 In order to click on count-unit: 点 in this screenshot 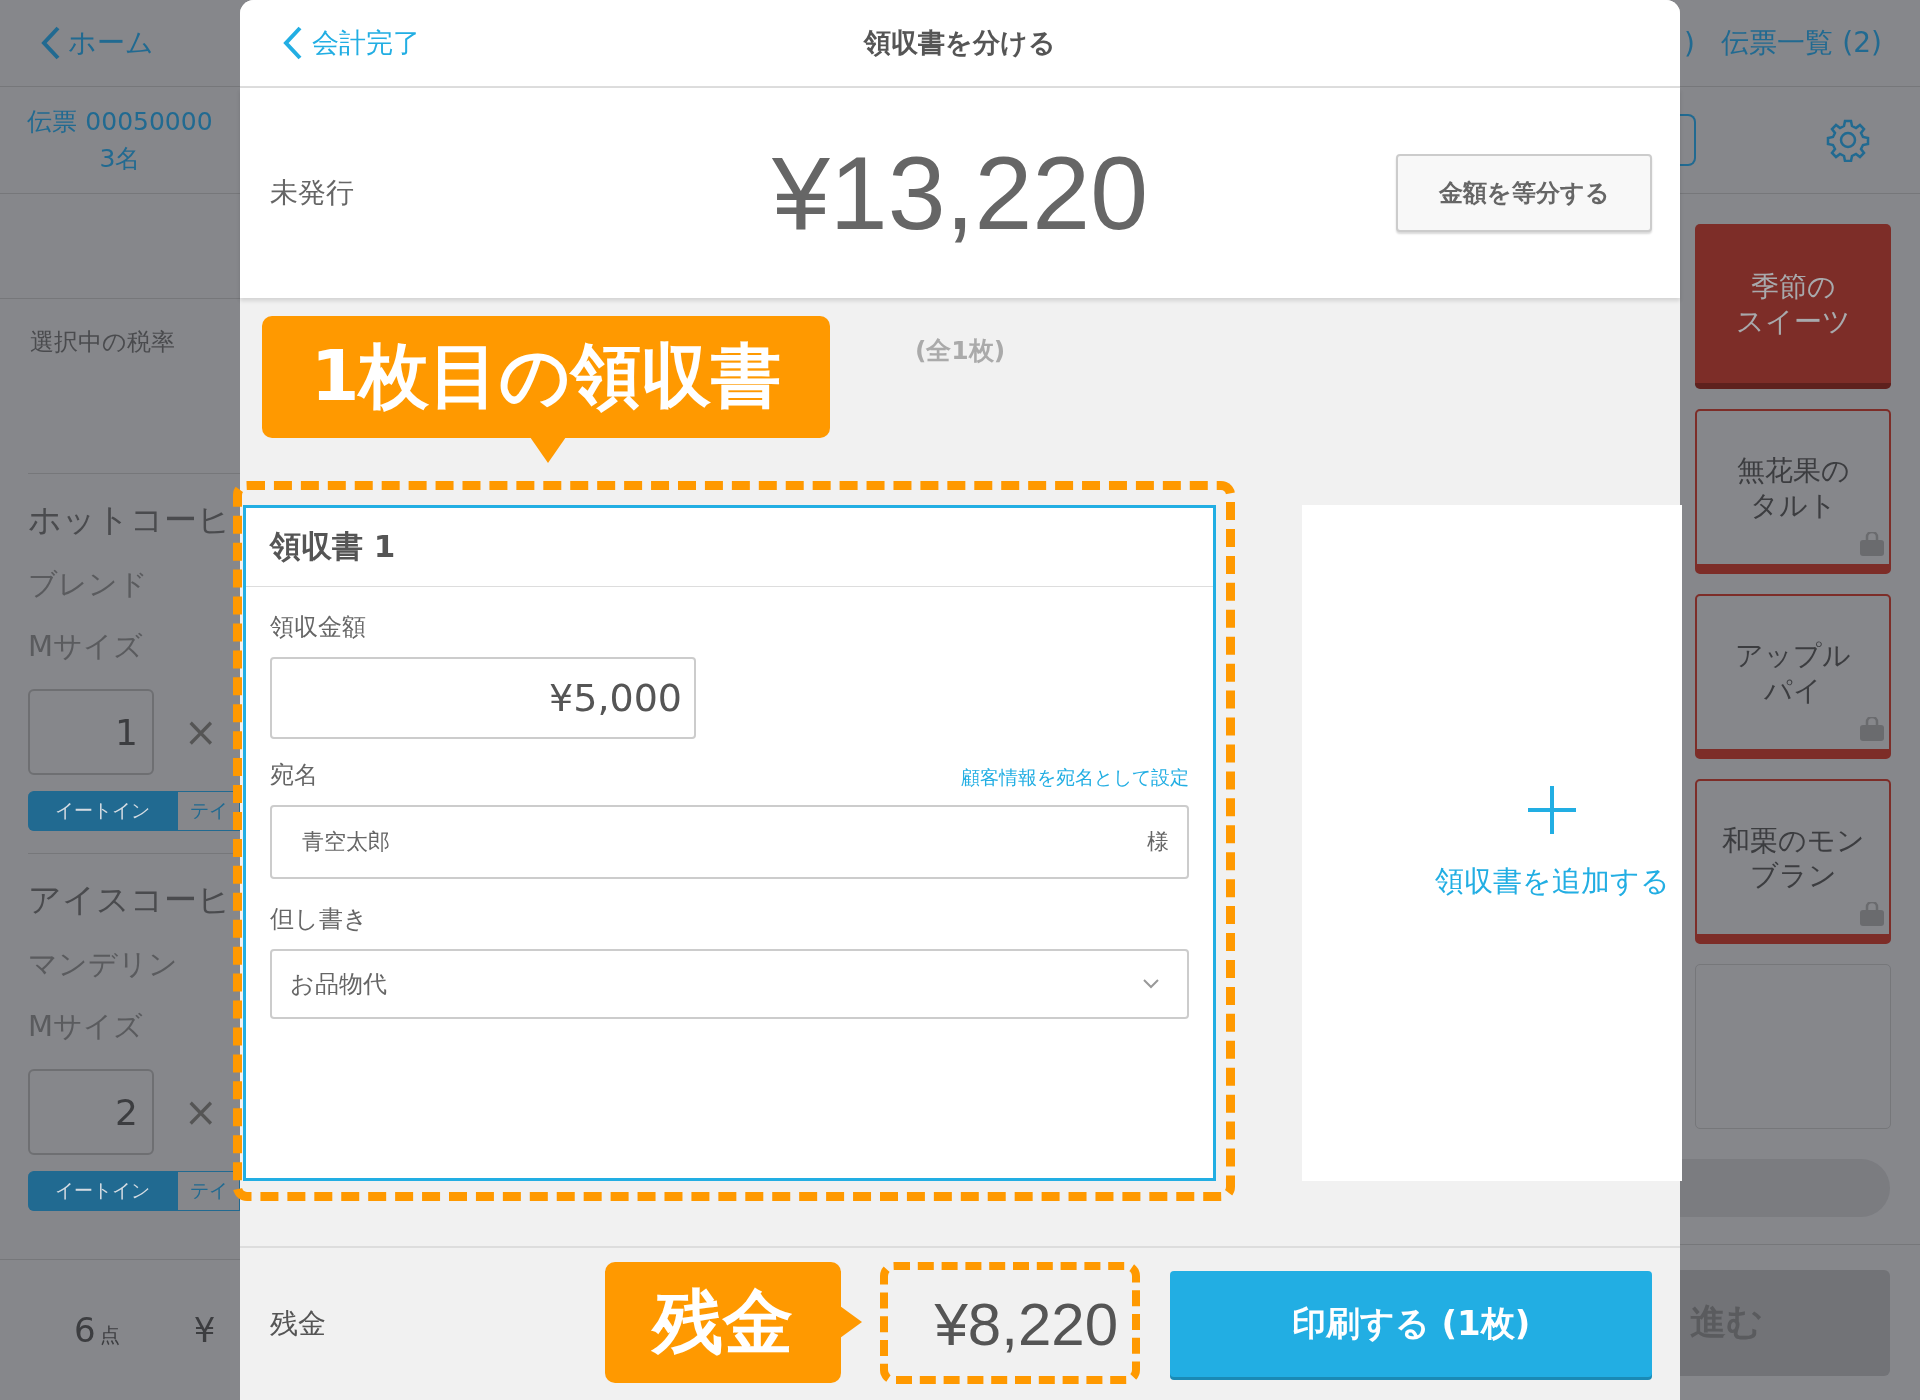, I will do `click(109, 1335)`.